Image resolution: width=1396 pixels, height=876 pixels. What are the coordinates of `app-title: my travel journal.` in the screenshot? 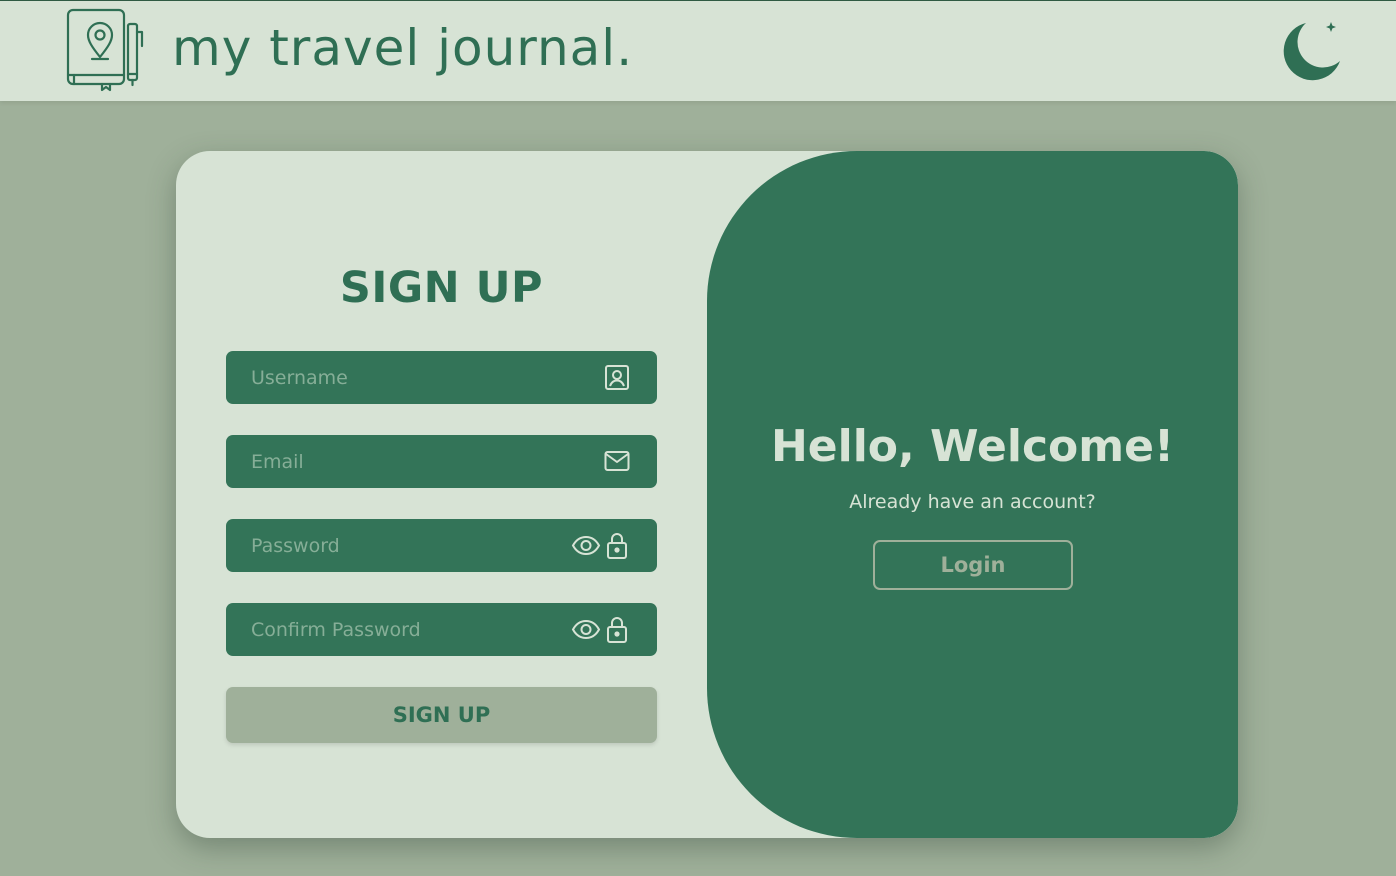 It's located at (403, 48).